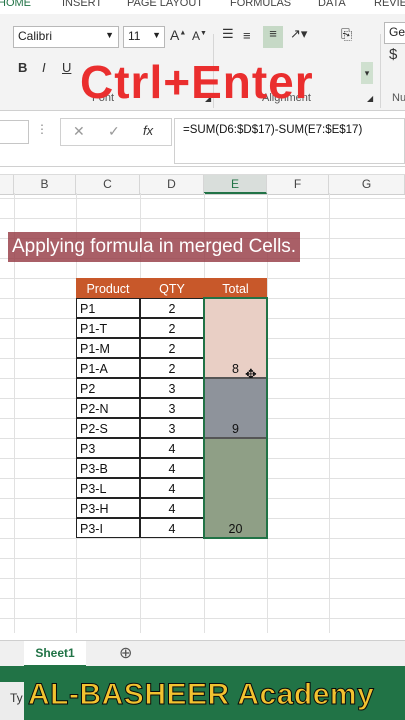  Describe the element at coordinates (45, 184) in the screenshot. I see `column-header-b: B` at that location.